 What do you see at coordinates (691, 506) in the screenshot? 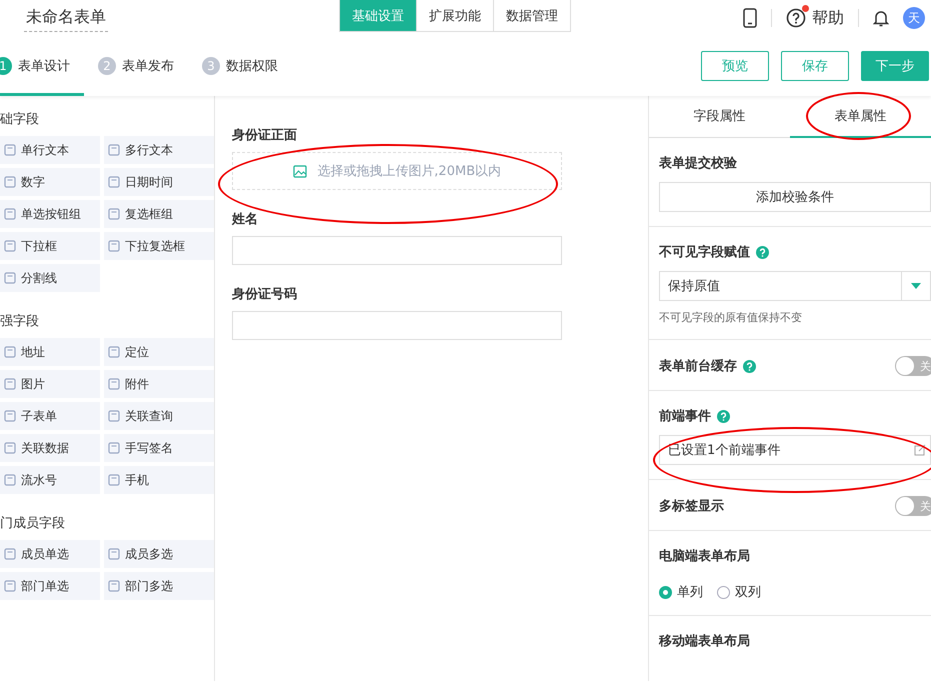
I see `setting-title: 多标签显示` at bounding box center [691, 506].